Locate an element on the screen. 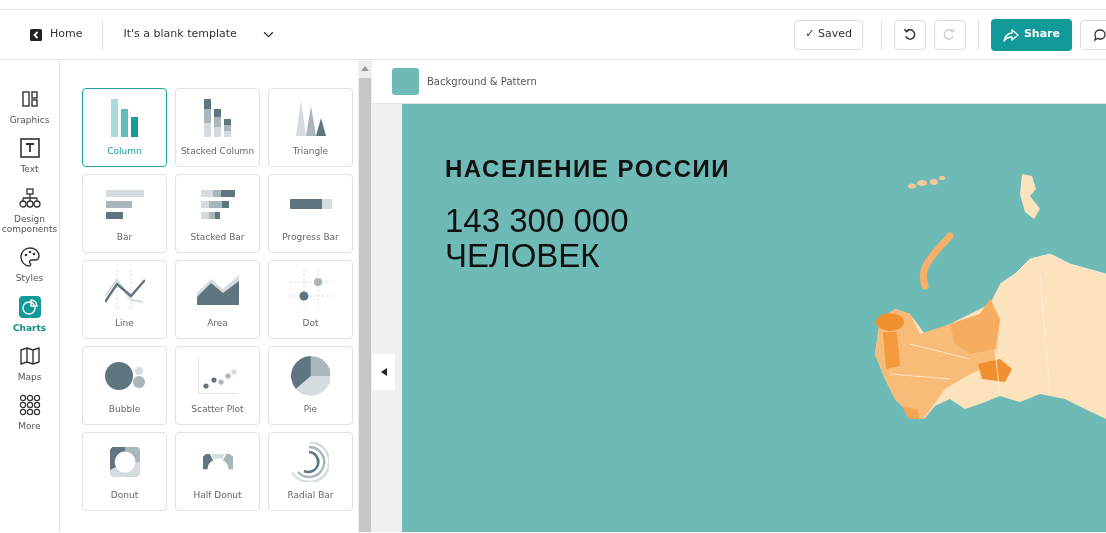 This screenshot has height=533, width=1106. undo-icon is located at coordinates (910, 34).